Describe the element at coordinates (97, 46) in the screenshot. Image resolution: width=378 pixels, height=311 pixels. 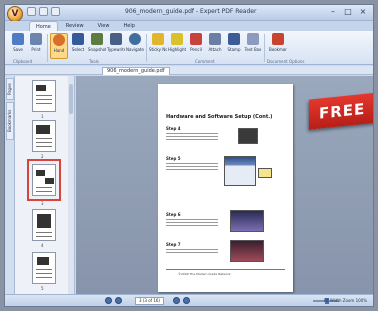
I see `snapshot-button: Snapshot` at that location.